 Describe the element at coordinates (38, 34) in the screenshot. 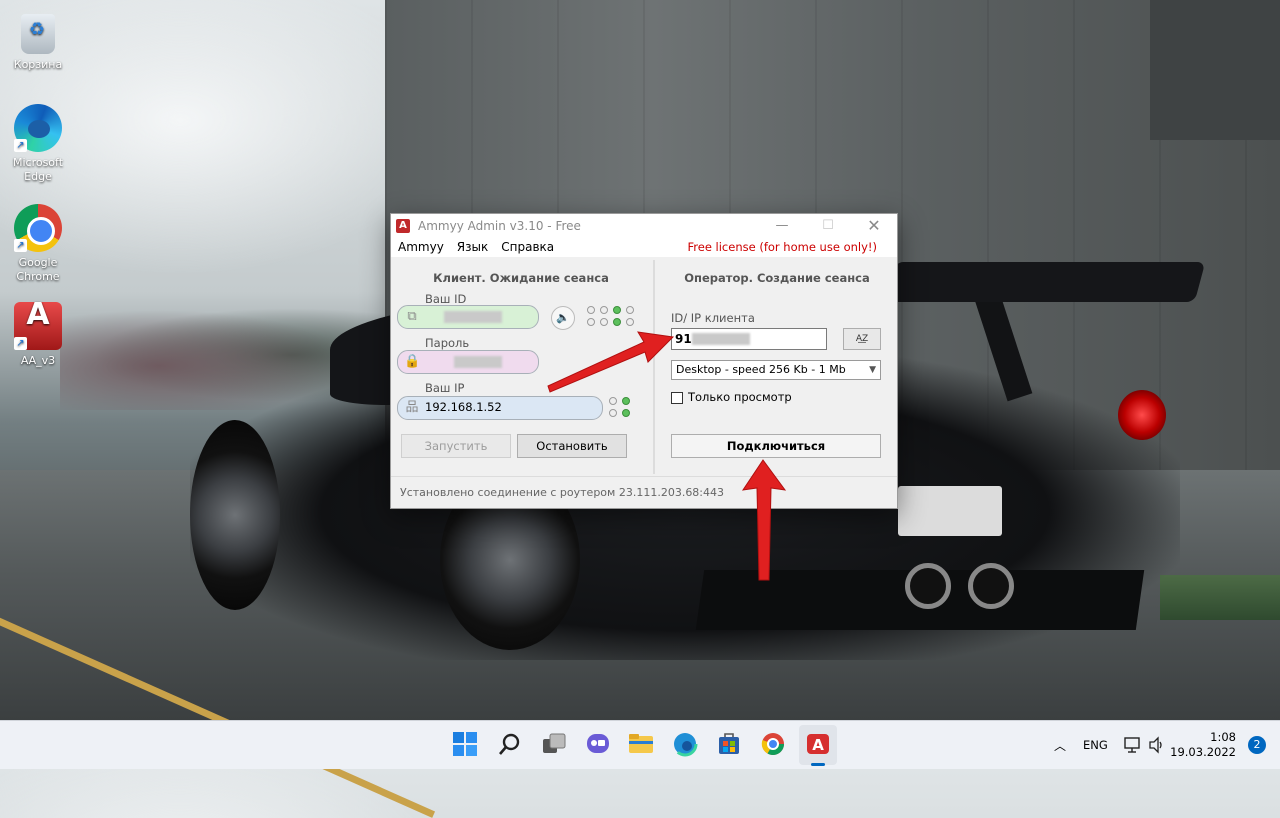

I see `recycle-bin-icon` at that location.